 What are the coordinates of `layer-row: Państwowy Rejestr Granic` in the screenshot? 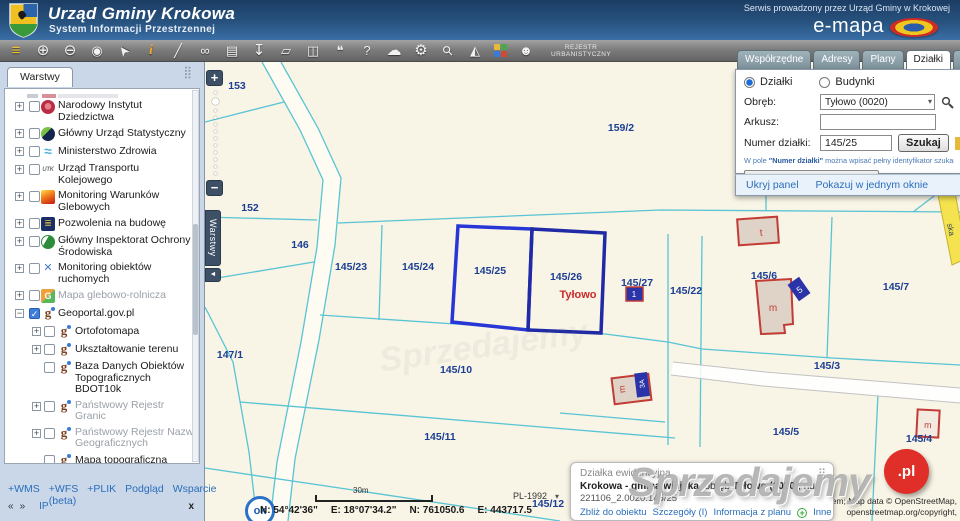 It's located at (102, 411).